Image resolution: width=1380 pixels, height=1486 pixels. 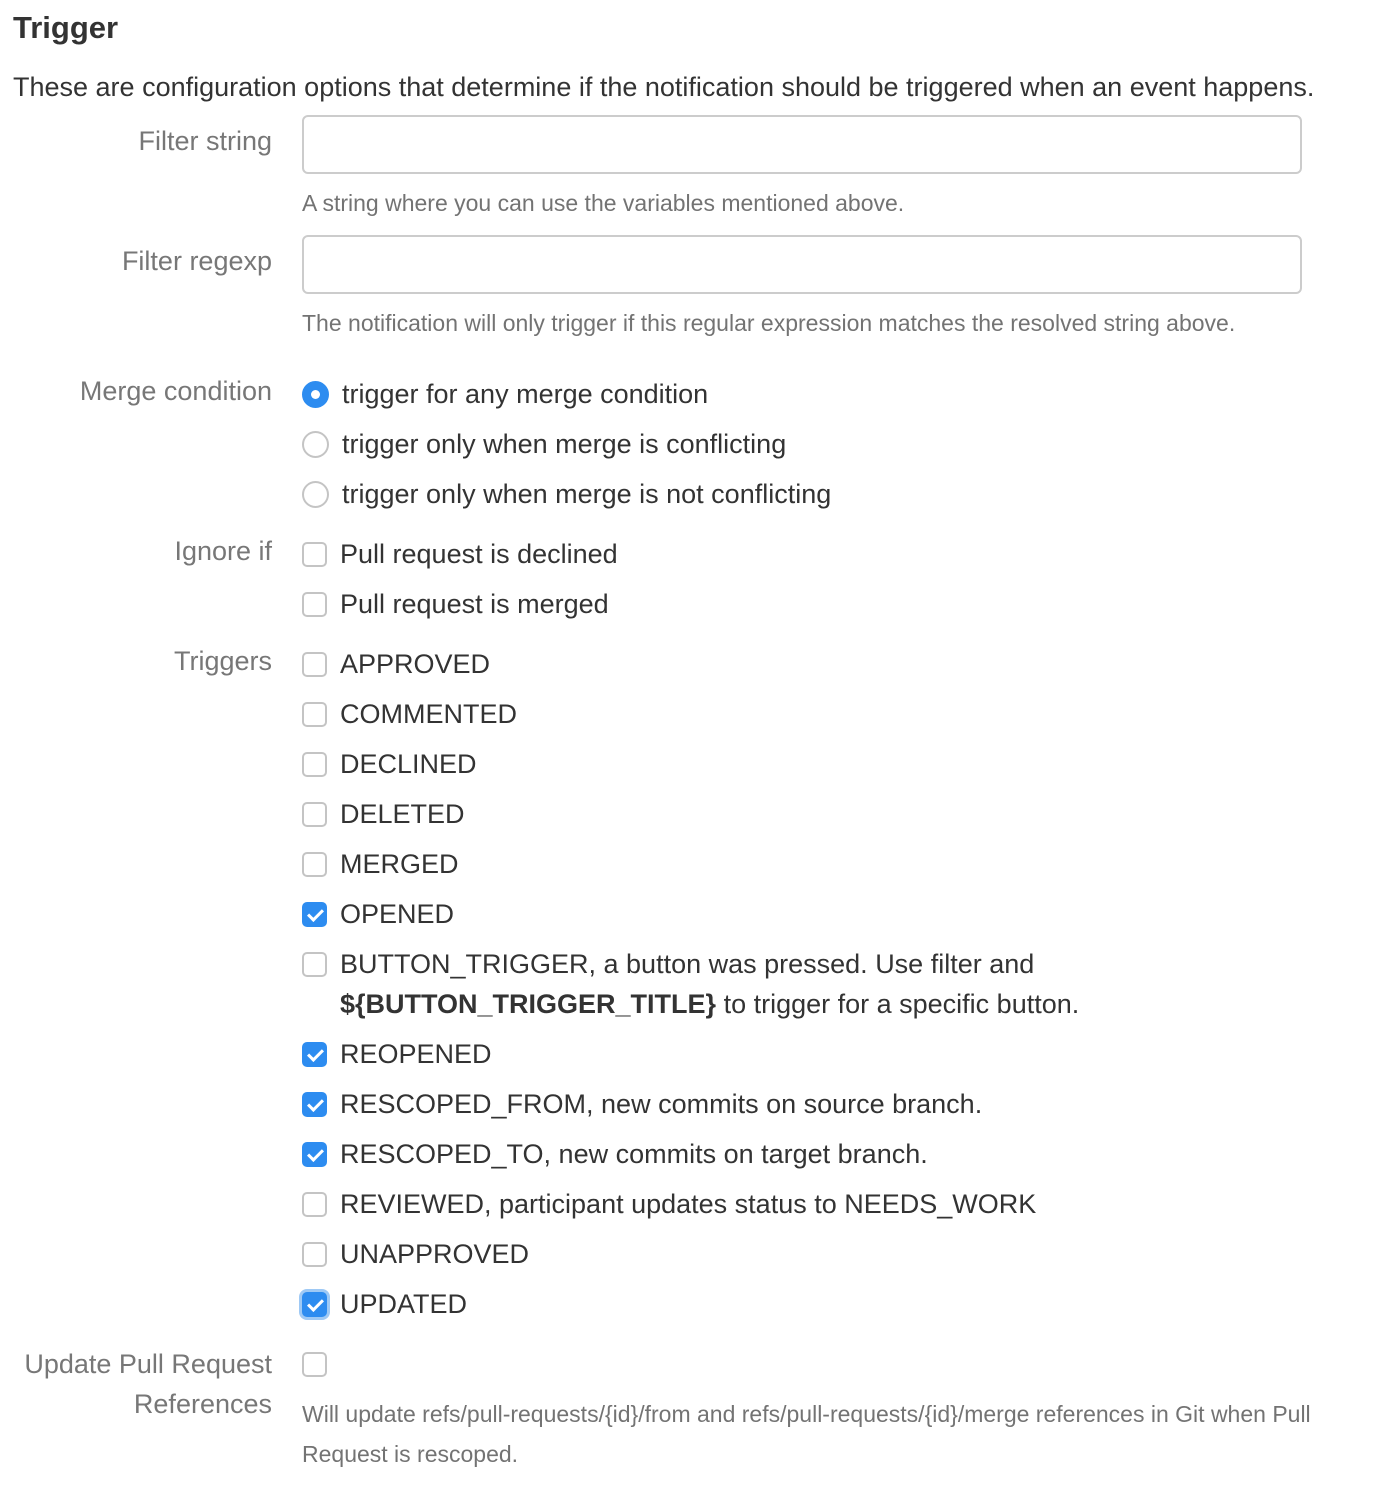 I want to click on trigger-commented-option: COMMENTED, so click(x=409, y=714).